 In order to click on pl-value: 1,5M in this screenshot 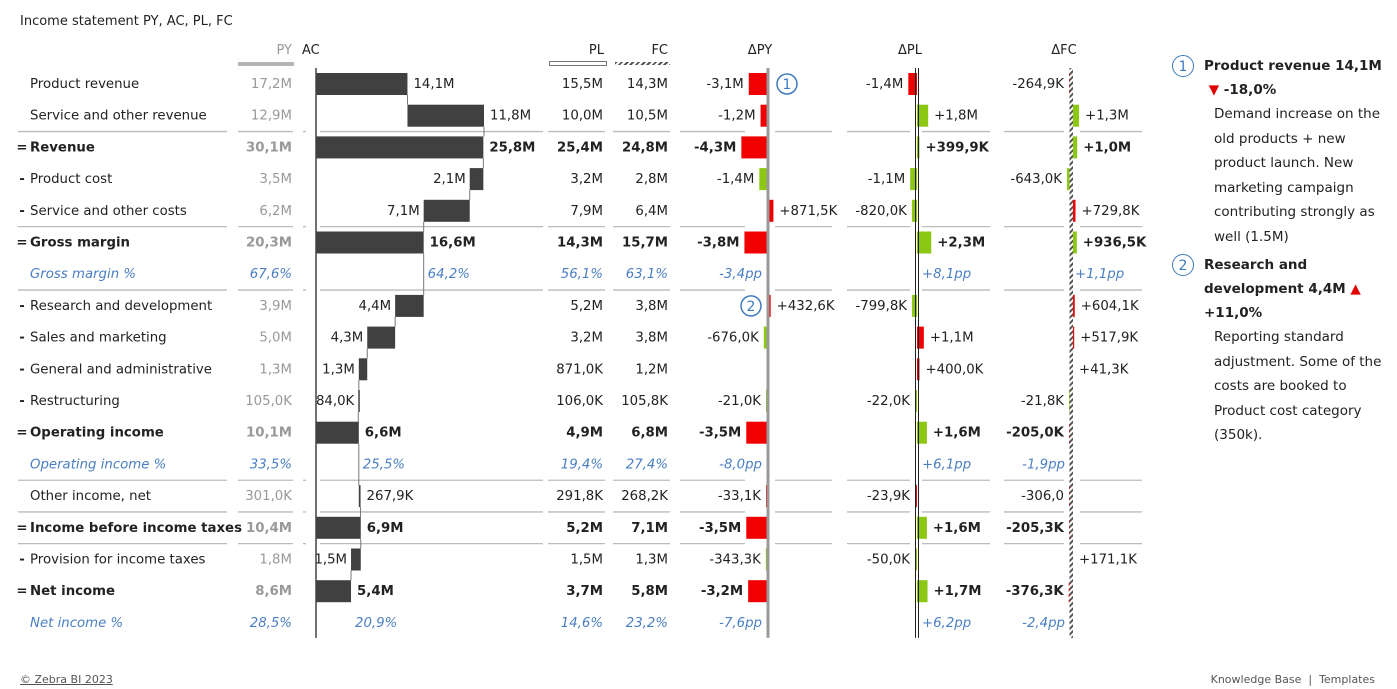, I will do `click(586, 560)`.